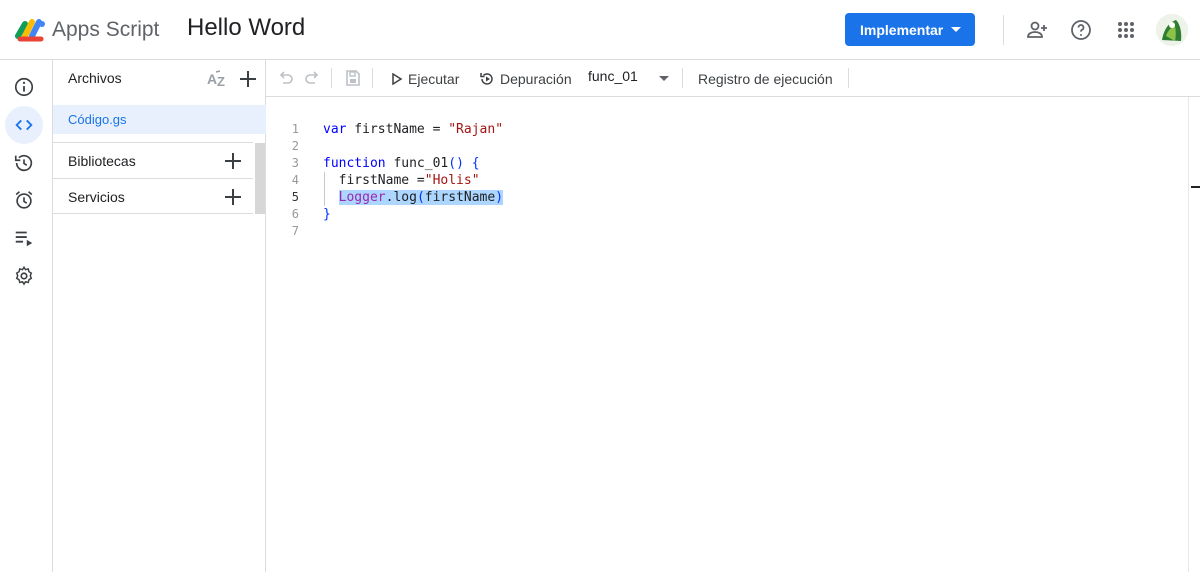 The height and width of the screenshot is (572, 1200). I want to click on editor-scrollbar, so click(1188, 334).